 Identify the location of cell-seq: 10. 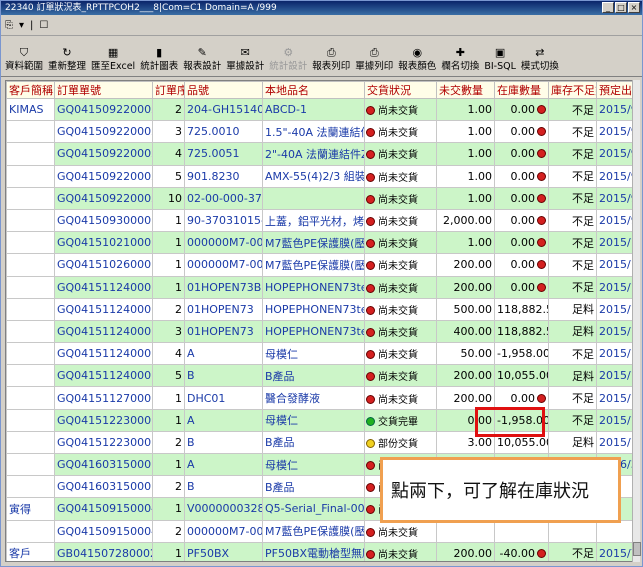
(168, 198).